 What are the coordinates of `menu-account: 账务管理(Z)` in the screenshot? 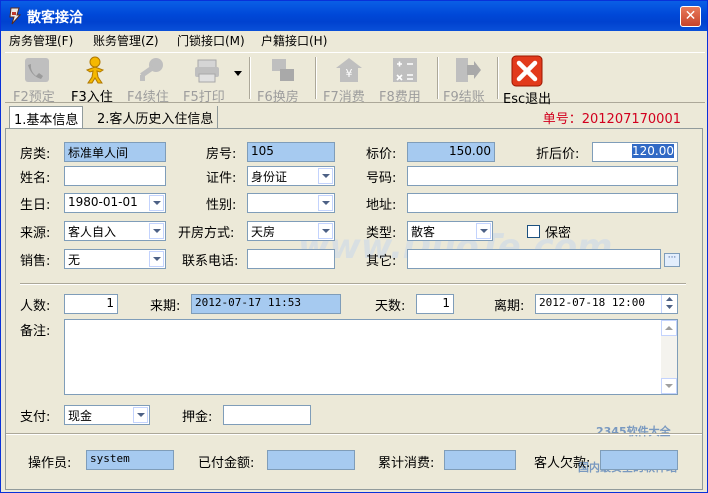 It's located at (126, 40).